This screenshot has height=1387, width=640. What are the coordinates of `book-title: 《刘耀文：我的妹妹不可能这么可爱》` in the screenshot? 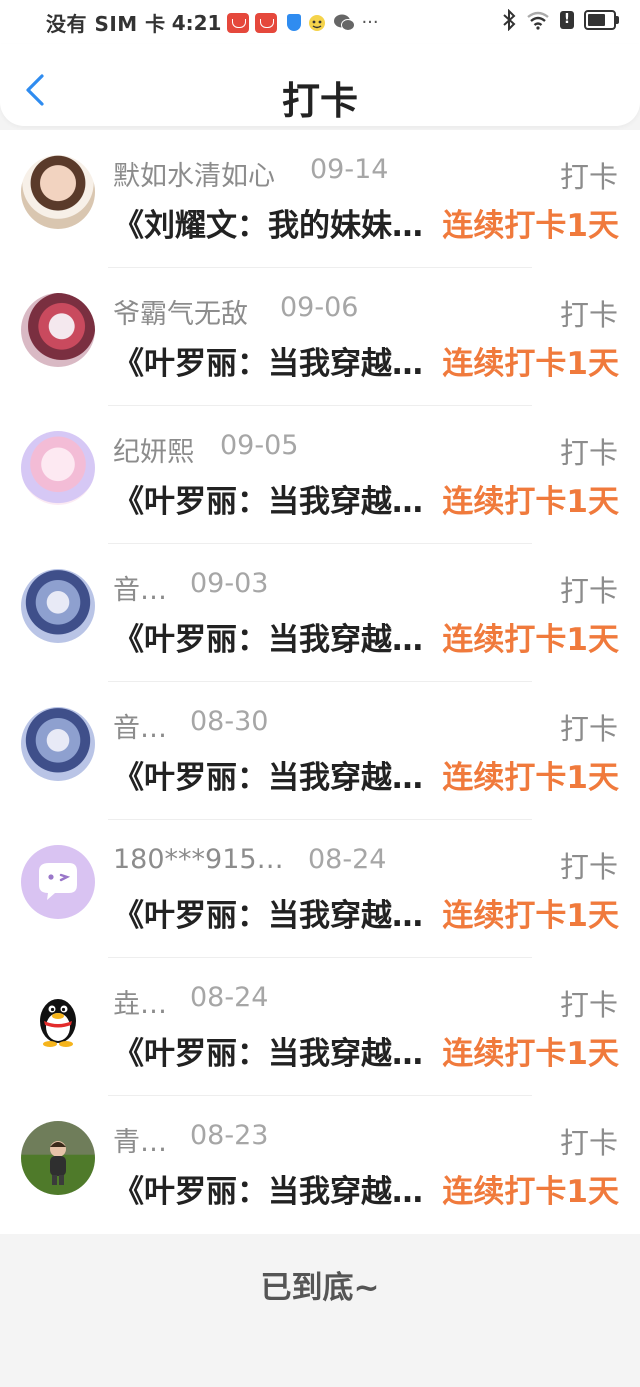 It's located at (272, 222).